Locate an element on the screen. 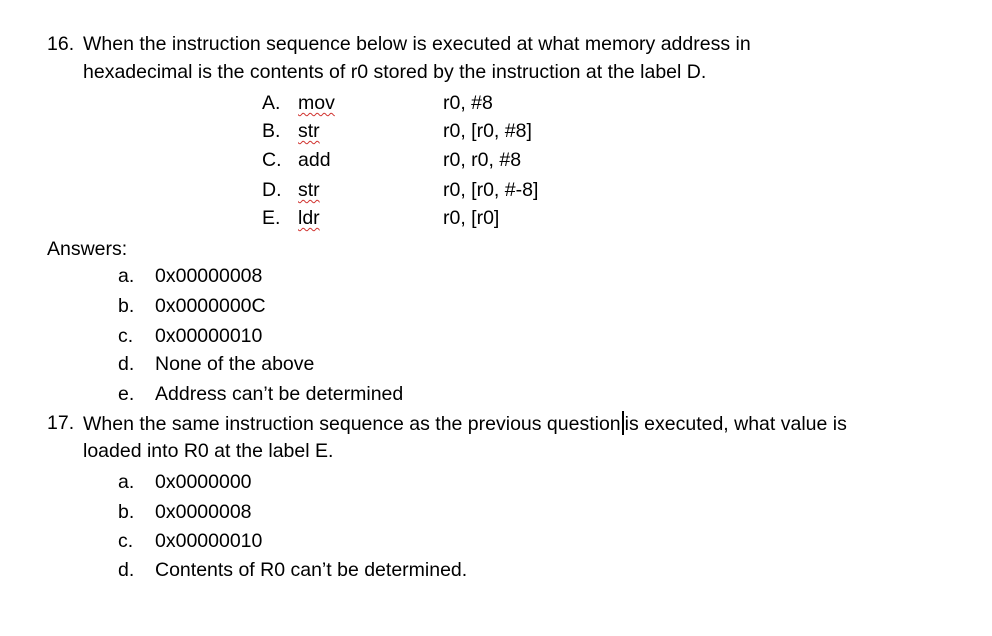 The height and width of the screenshot is (636, 992). instruction-label: C. is located at coordinates (272, 160).